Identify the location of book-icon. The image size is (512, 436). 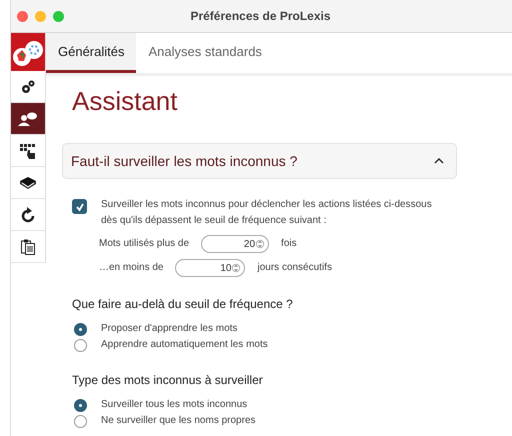
(28, 183).